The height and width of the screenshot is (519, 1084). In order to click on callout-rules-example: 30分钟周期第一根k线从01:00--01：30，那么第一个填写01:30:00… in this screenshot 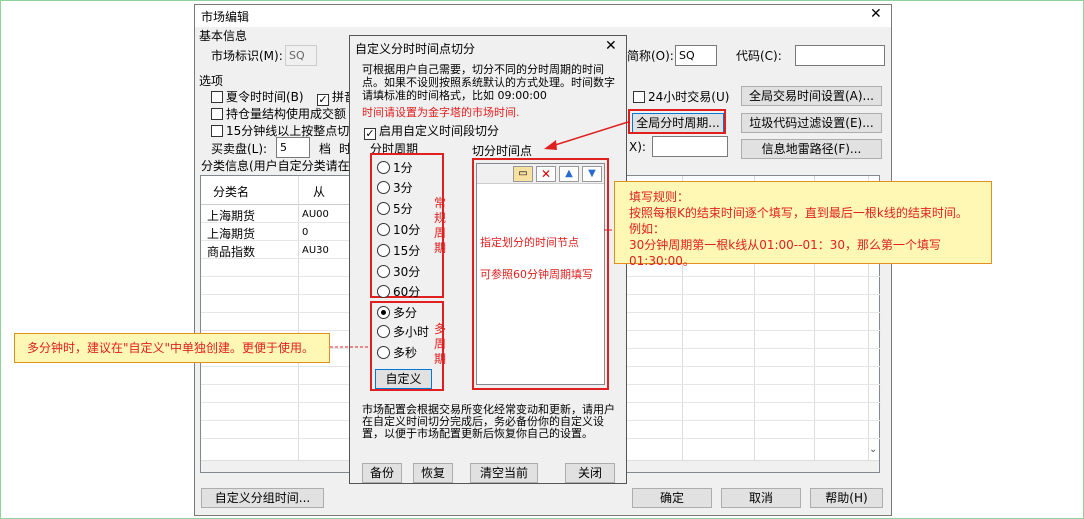, I will do `click(785, 253)`.